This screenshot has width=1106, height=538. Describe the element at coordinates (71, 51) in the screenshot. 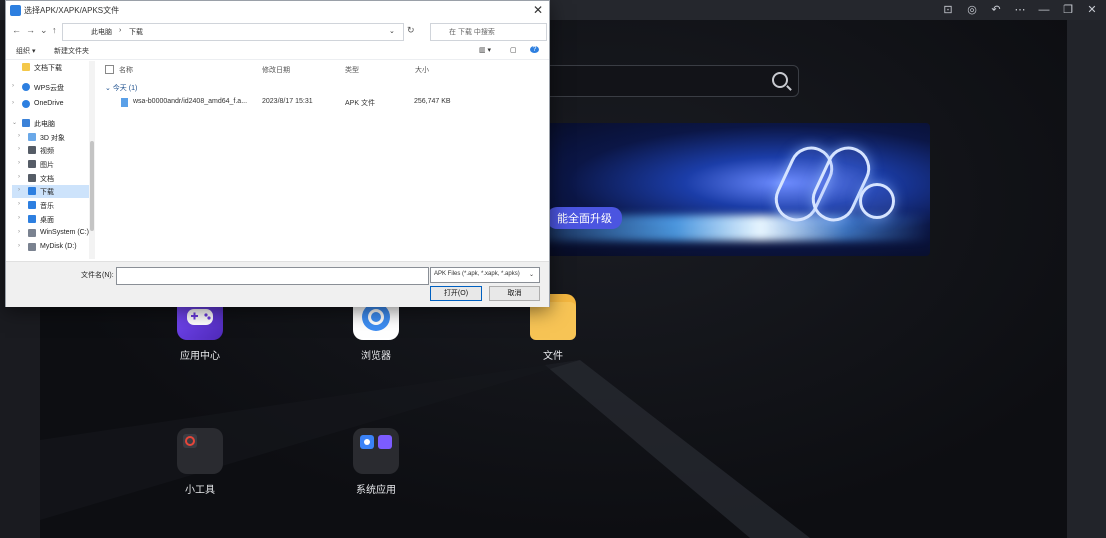

I see `new-folder-button: 新建文件夹` at that location.